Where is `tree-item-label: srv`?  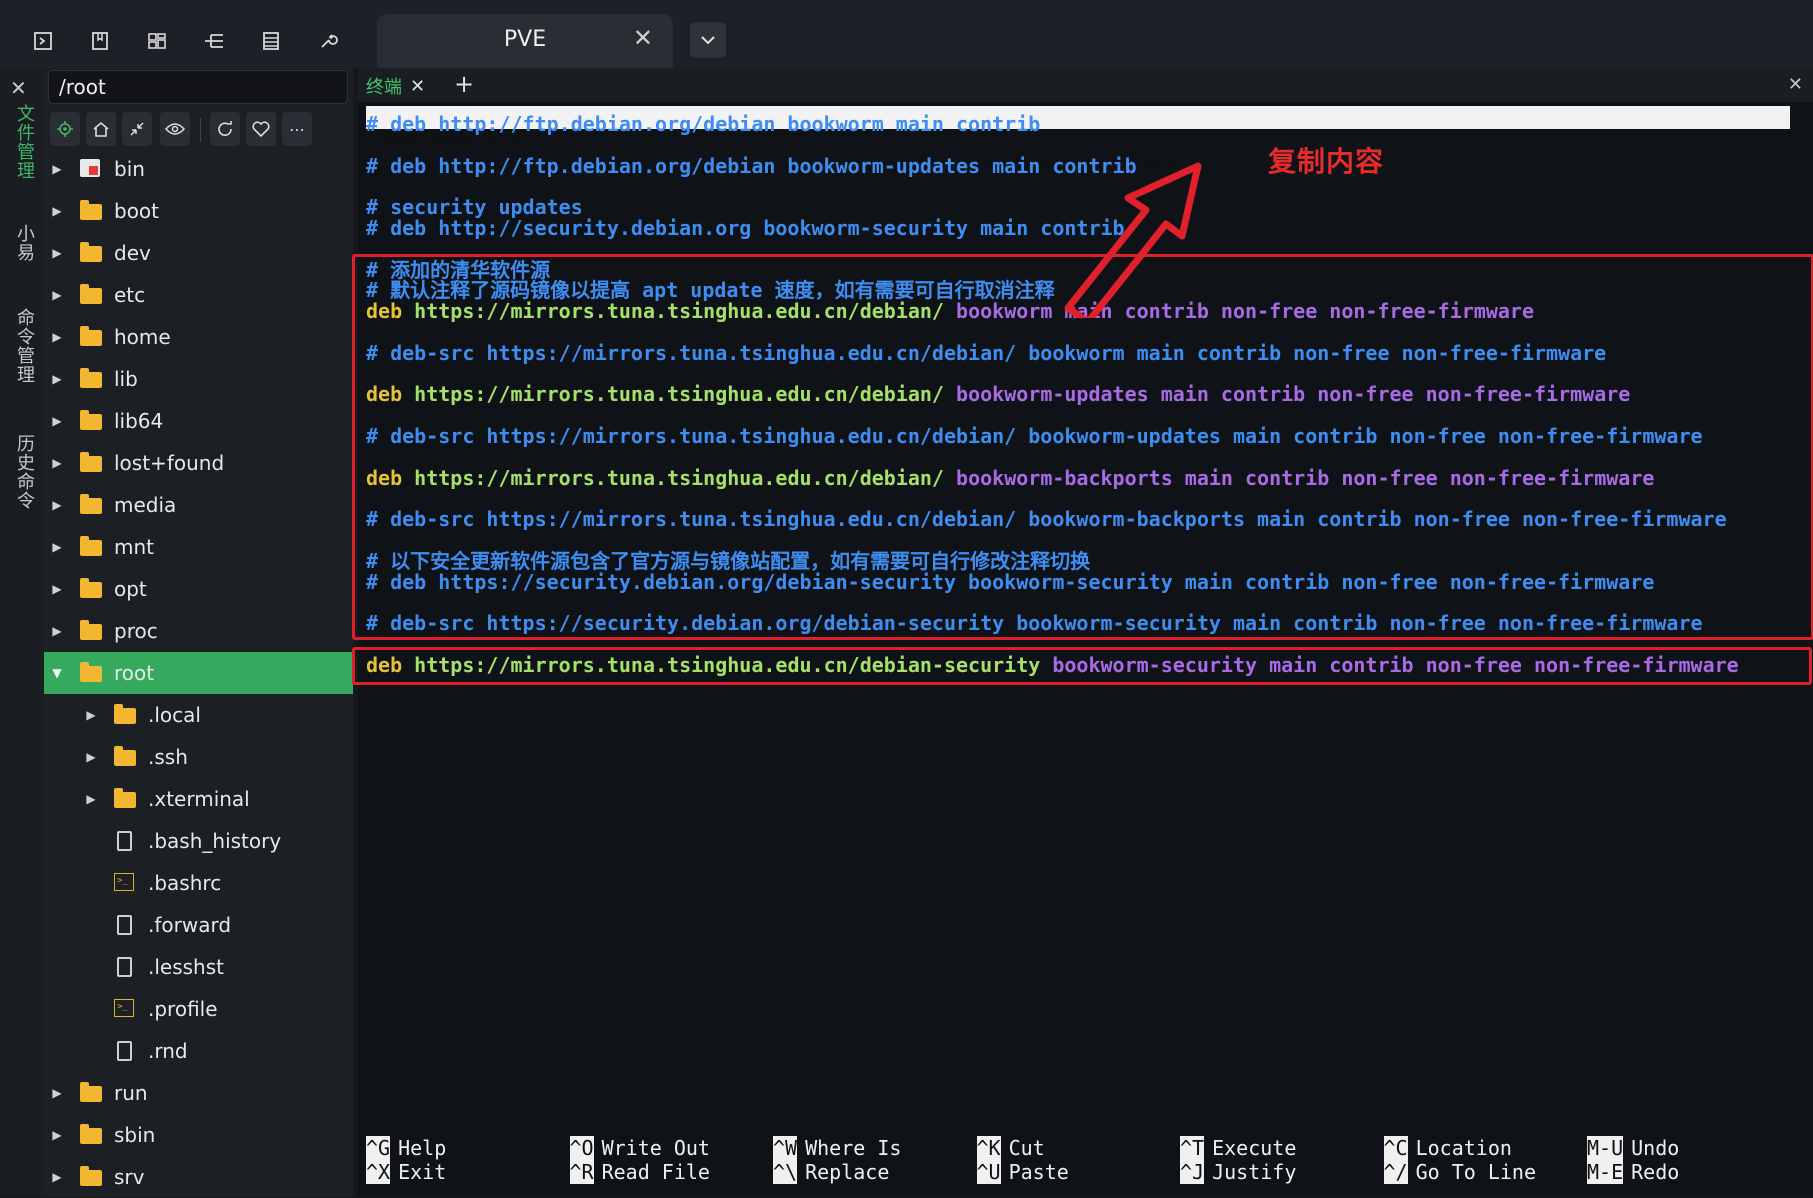
tree-item-label: srv is located at coordinates (129, 1177).